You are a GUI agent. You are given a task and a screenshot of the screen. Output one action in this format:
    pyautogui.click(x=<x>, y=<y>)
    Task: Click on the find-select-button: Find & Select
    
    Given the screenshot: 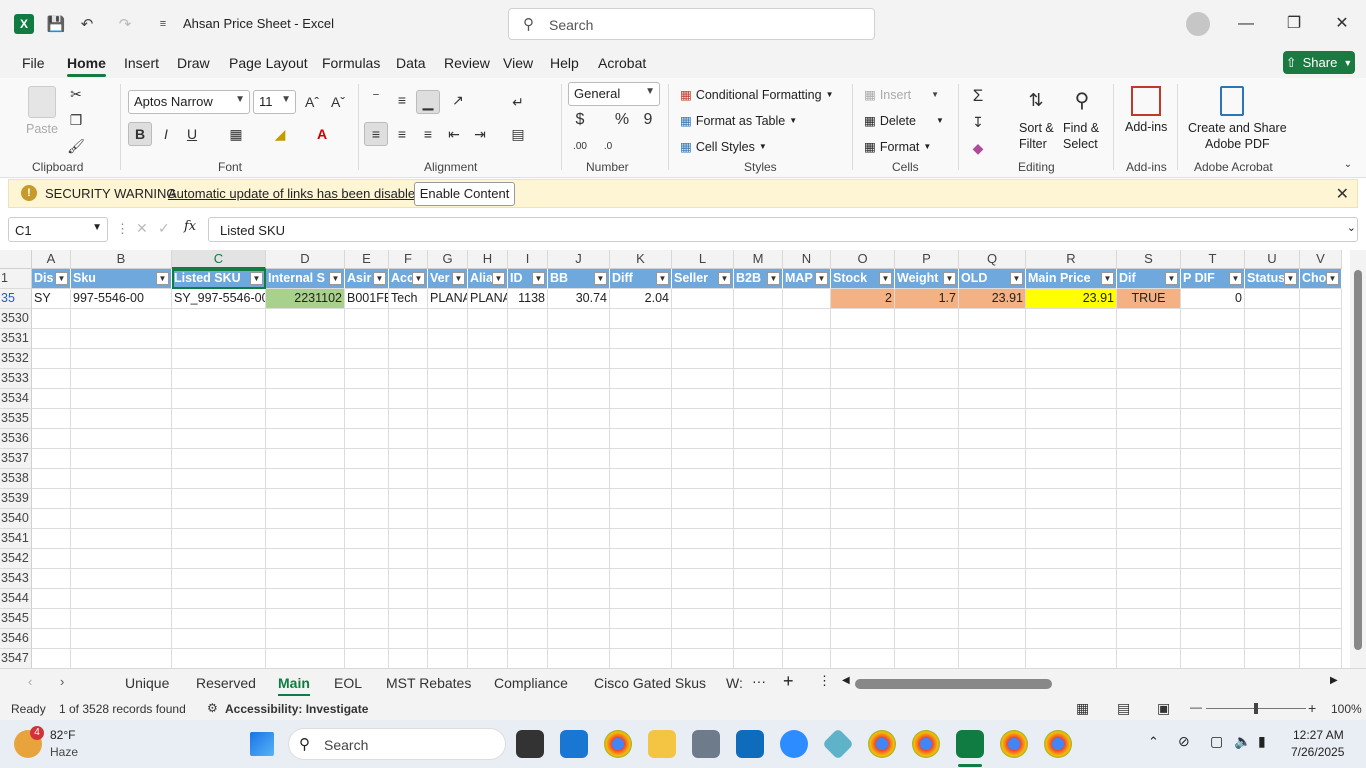 What is the action you would take?
    pyautogui.click(x=1081, y=136)
    